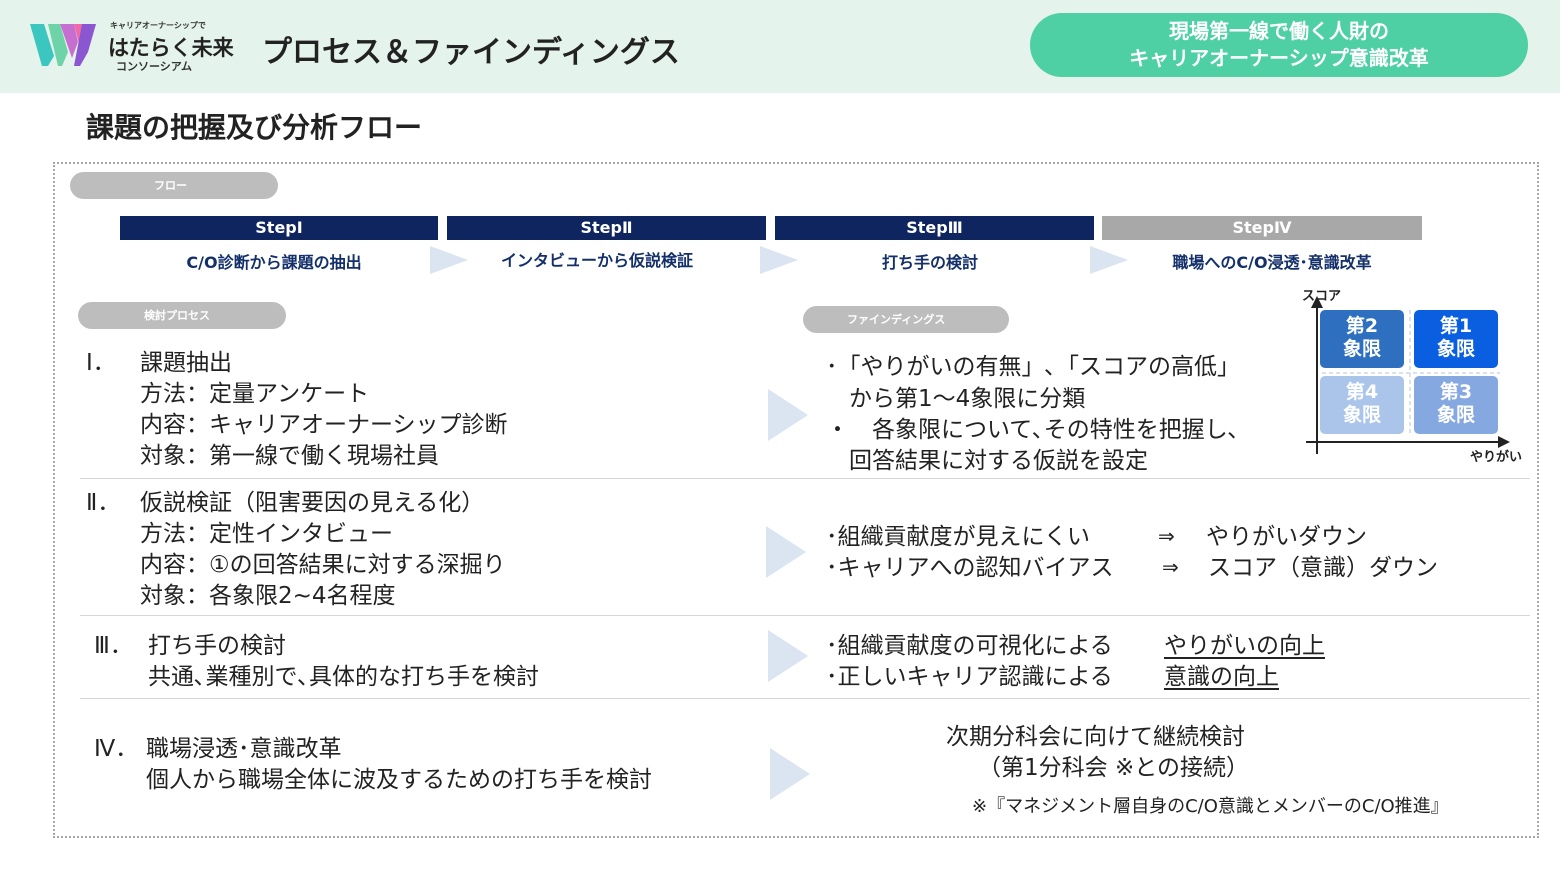 The image size is (1560, 879). I want to click on quadrant-4-label: 第4, so click(1362, 392).